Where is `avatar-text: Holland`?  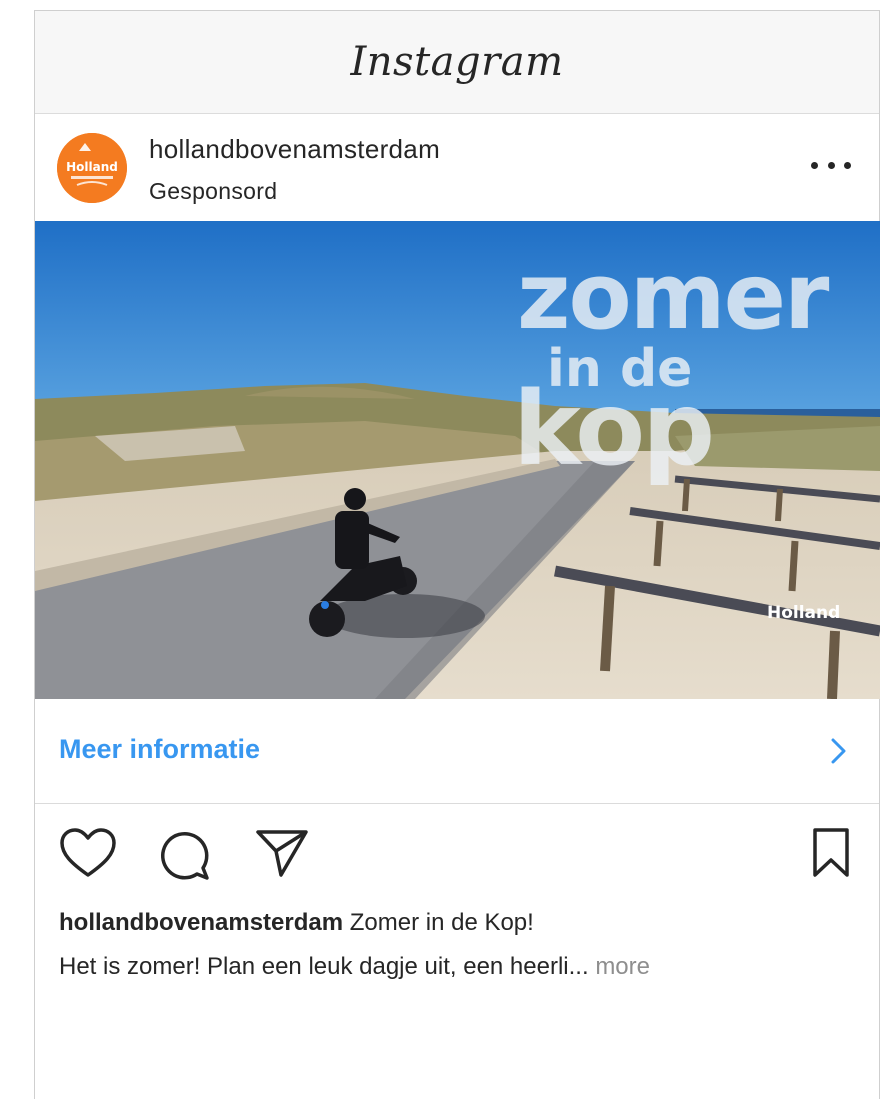
avatar-text: Holland is located at coordinates (92, 167).